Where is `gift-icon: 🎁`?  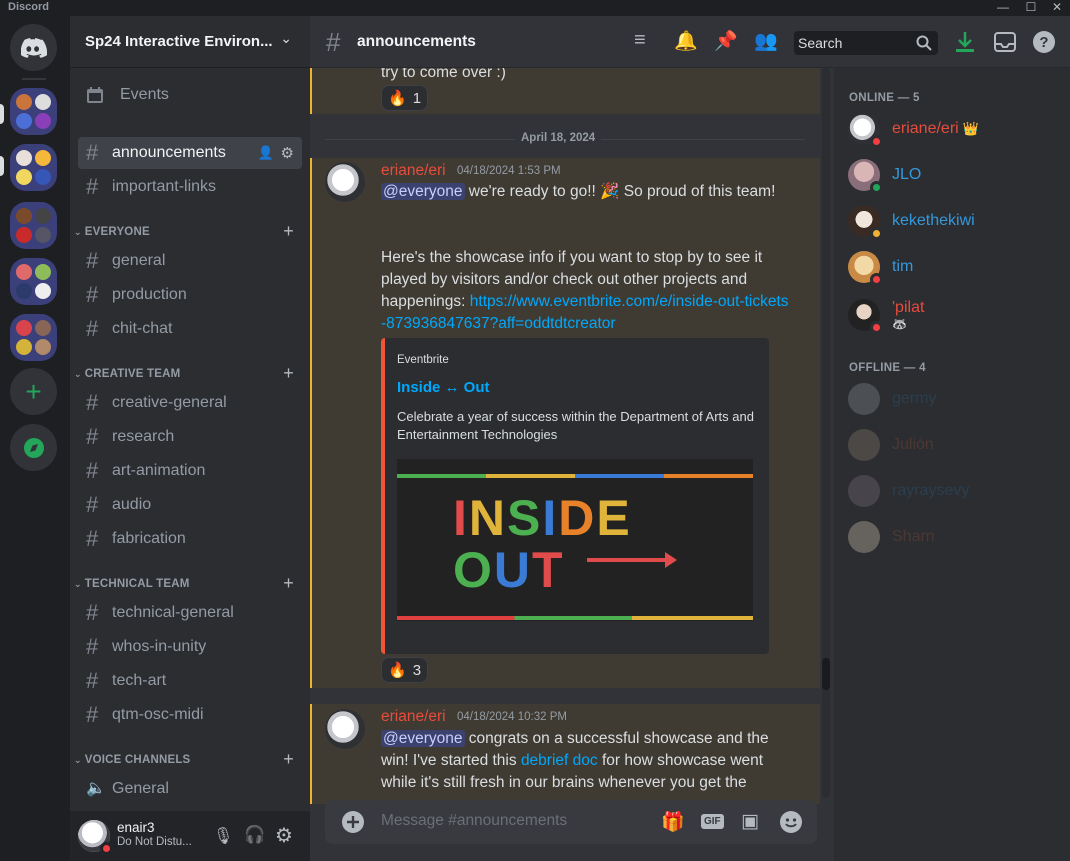 gift-icon: 🎁 is located at coordinates (673, 822).